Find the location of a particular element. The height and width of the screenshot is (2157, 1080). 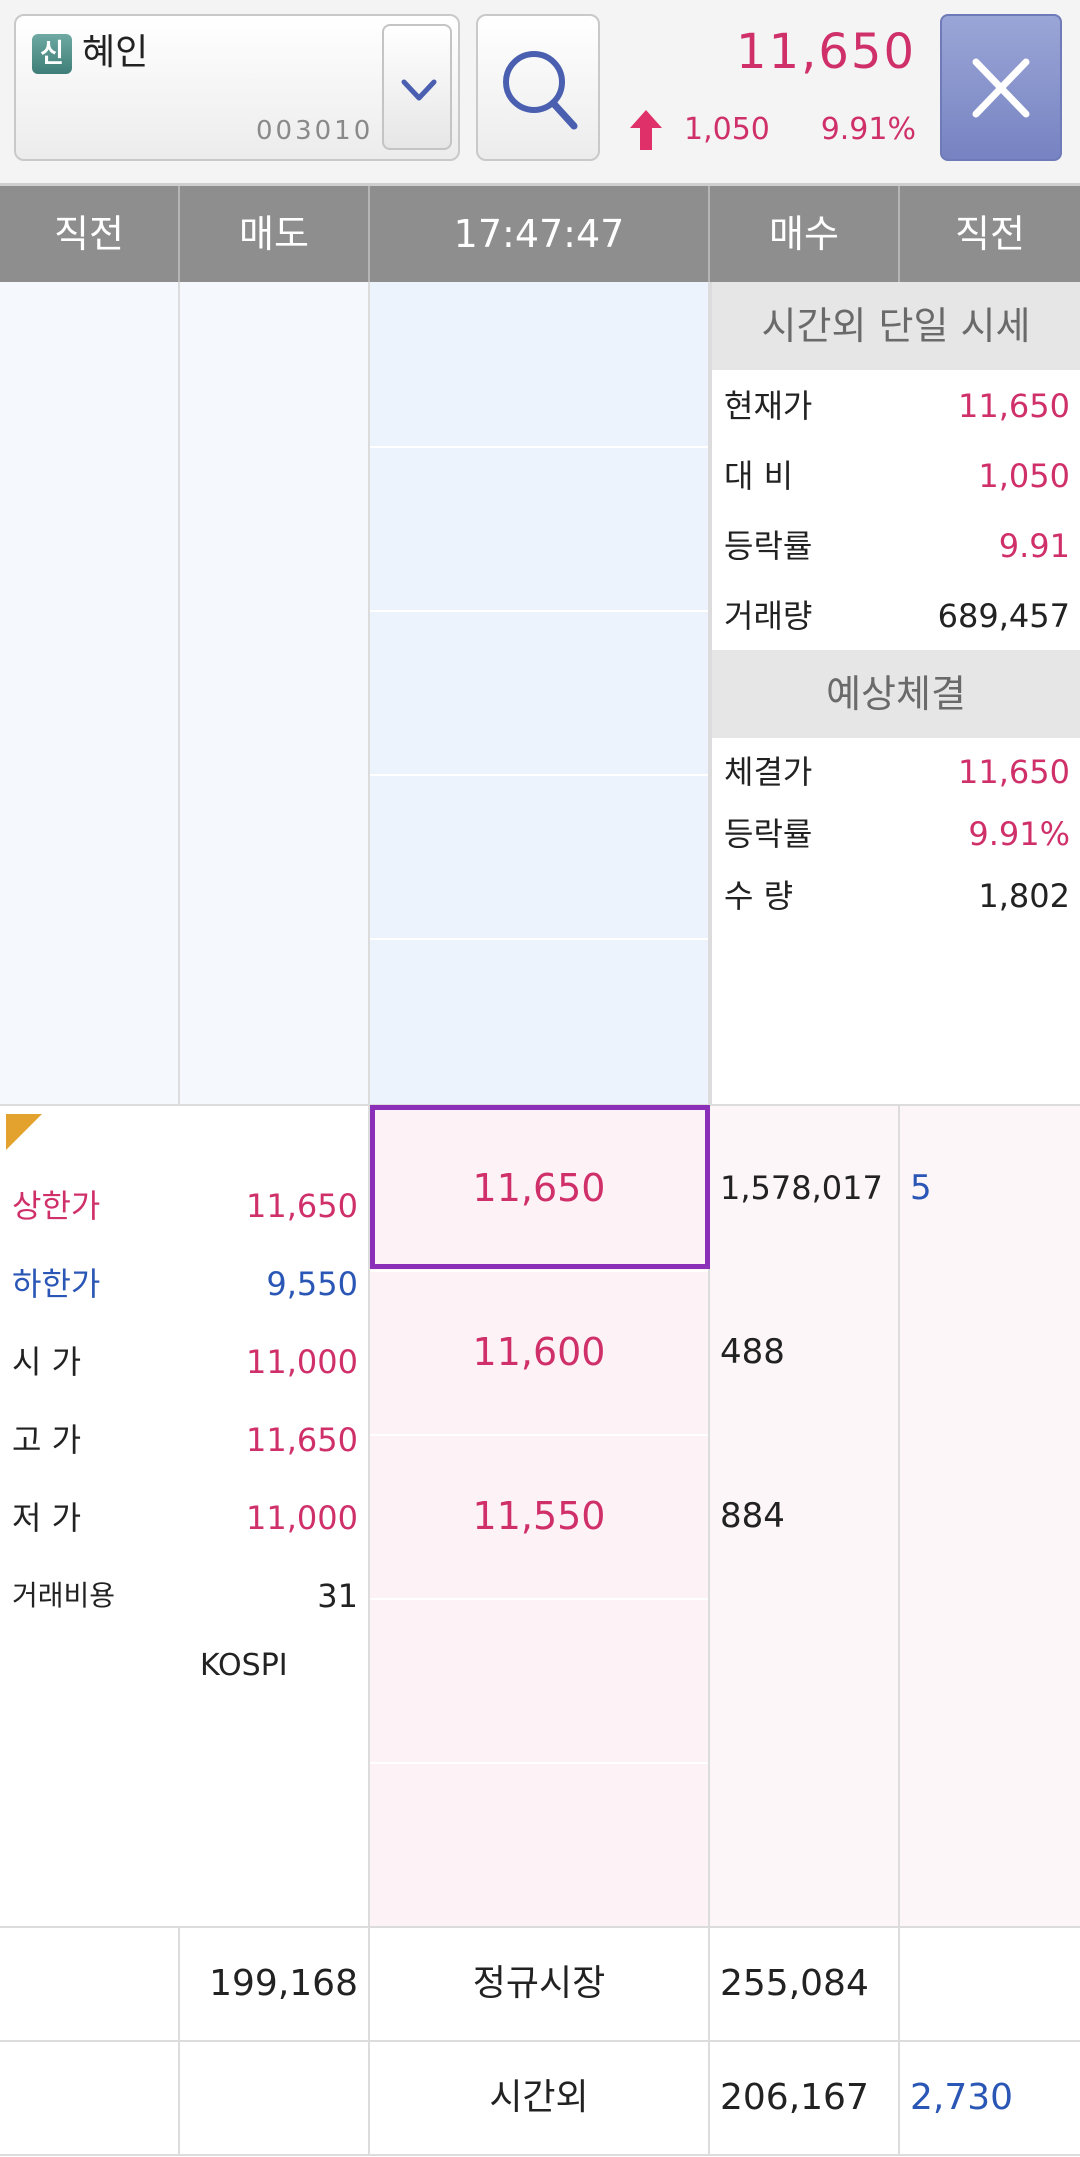

regular-market-label: 정규시장 is located at coordinates (540, 1984).